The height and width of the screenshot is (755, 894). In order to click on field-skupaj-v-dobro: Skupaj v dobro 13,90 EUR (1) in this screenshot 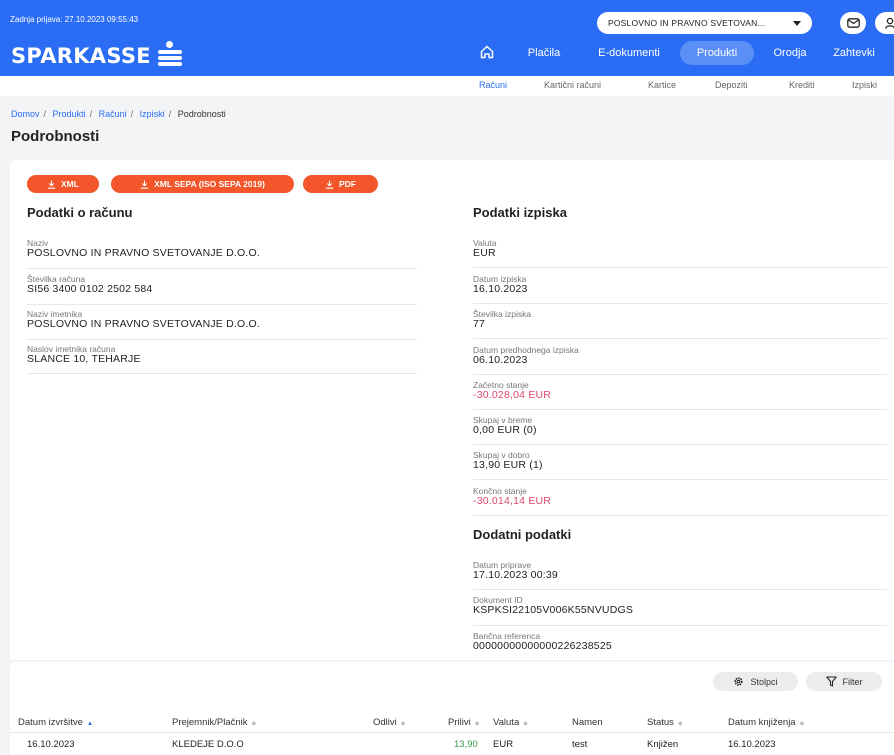, I will do `click(680, 465)`.